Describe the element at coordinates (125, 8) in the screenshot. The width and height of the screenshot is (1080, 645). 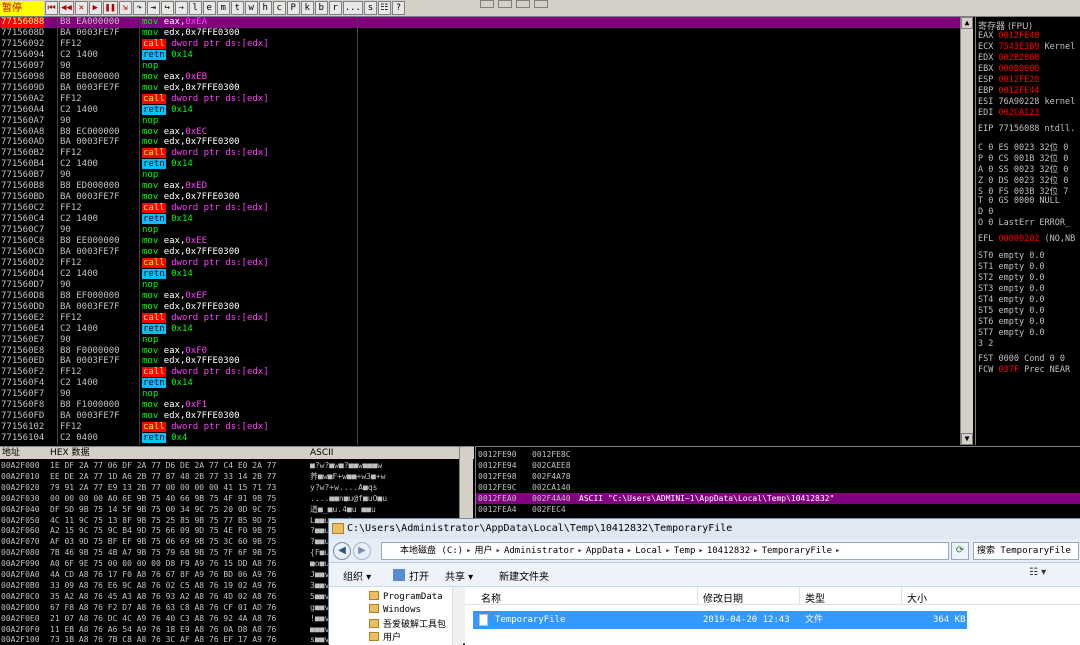
I see `toolbar-button: ⇲` at that location.